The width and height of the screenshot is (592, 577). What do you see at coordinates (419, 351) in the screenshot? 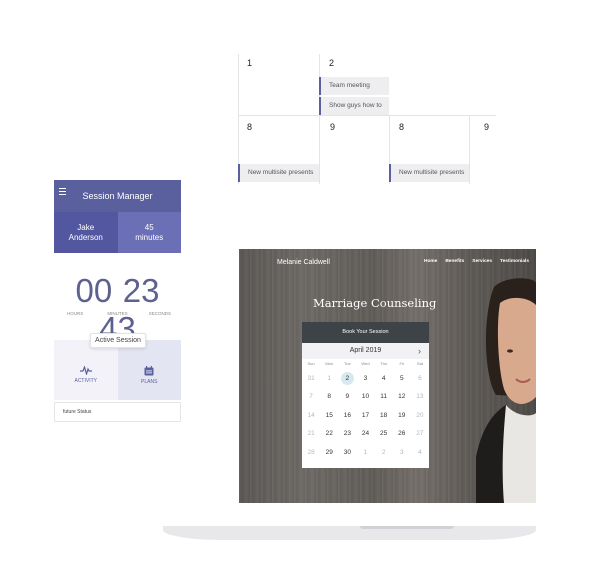
I see `chevron-right-icon: ›` at bounding box center [419, 351].